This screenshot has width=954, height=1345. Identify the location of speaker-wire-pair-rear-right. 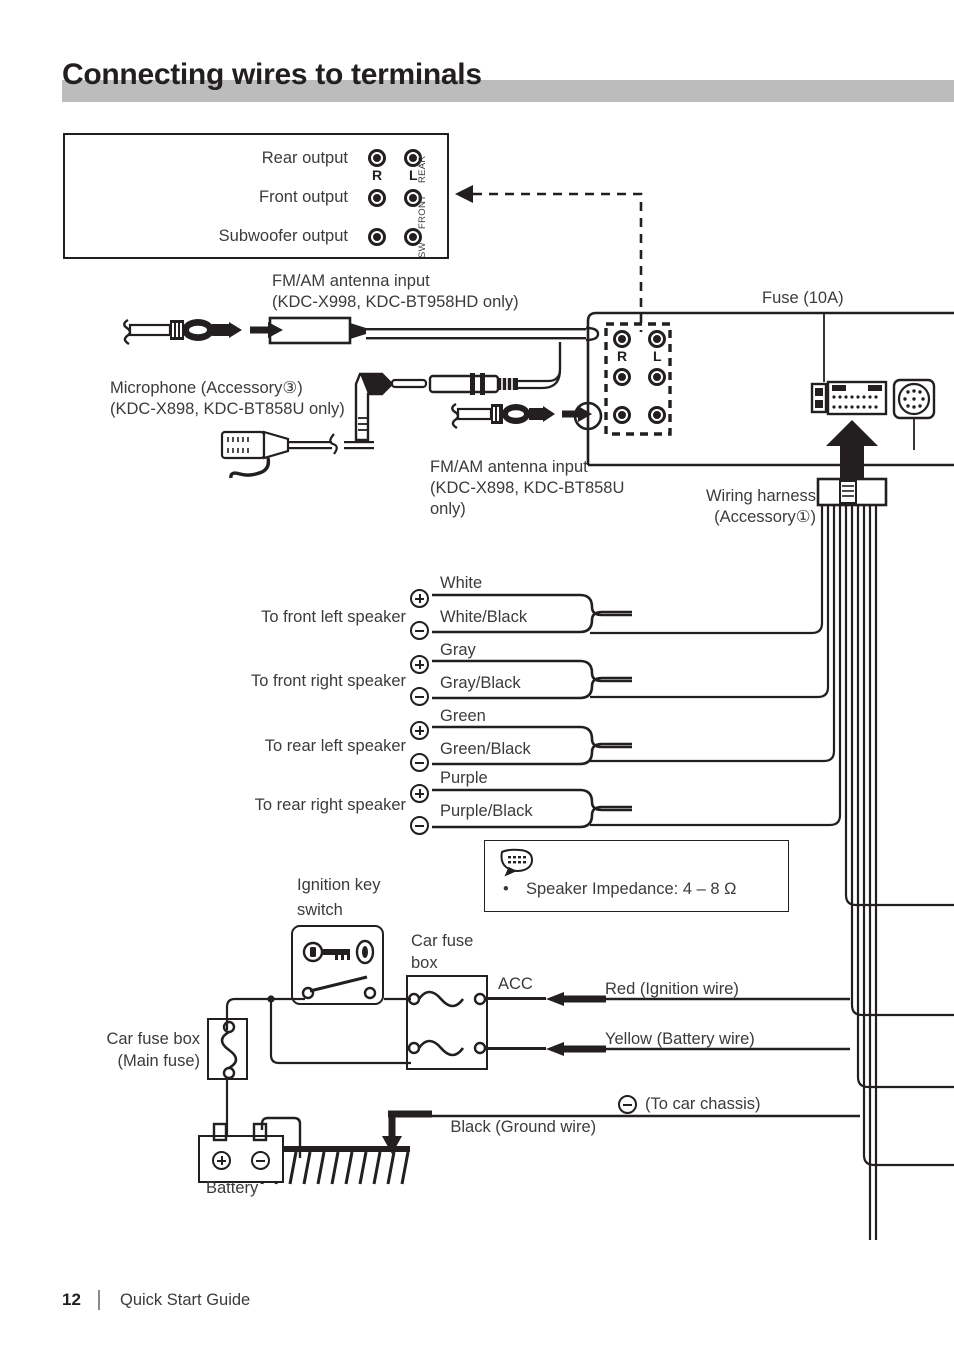
(532, 808).